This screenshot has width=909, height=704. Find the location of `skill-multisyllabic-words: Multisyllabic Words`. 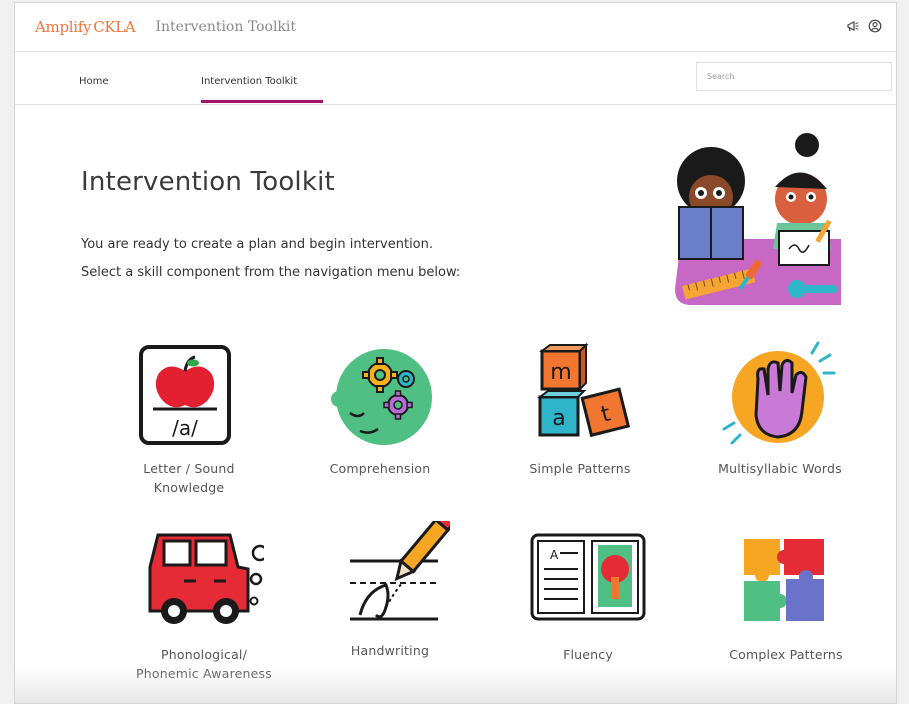

skill-multisyllabic-words: Multisyllabic Words is located at coordinates (780, 408).